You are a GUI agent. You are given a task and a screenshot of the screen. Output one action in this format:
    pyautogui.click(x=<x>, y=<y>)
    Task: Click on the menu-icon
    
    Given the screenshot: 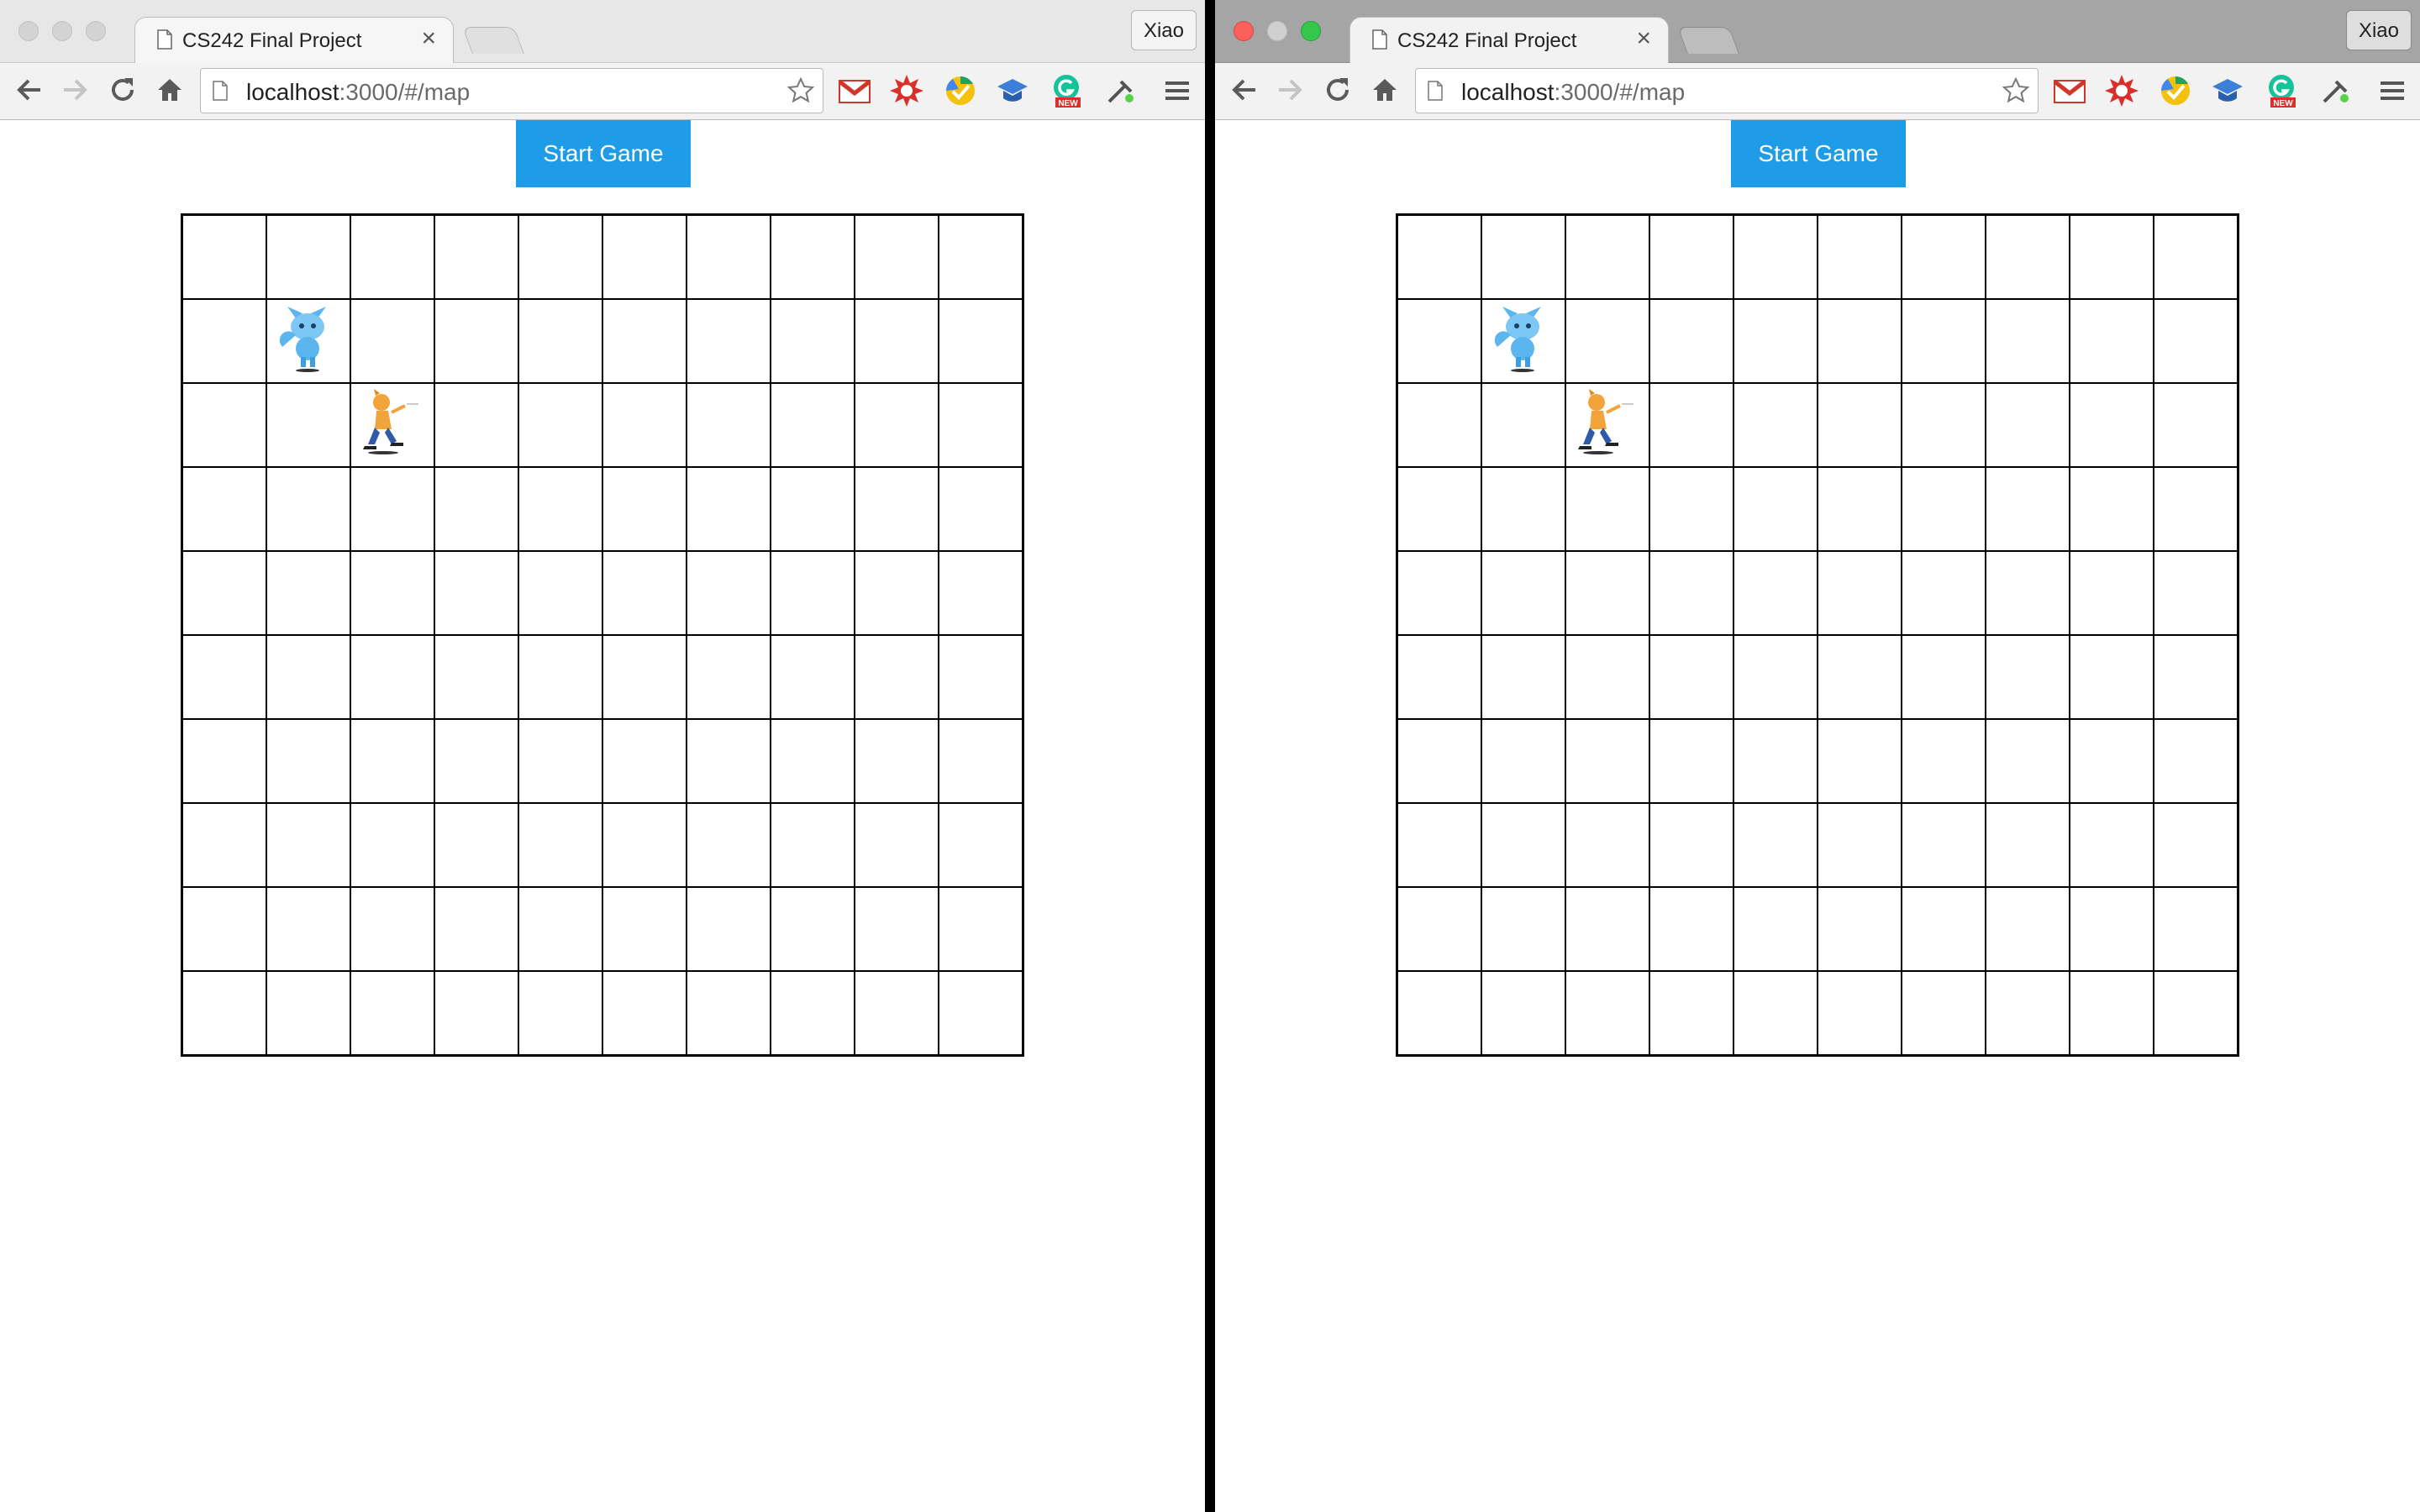 What is the action you would take?
    pyautogui.click(x=1177, y=90)
    